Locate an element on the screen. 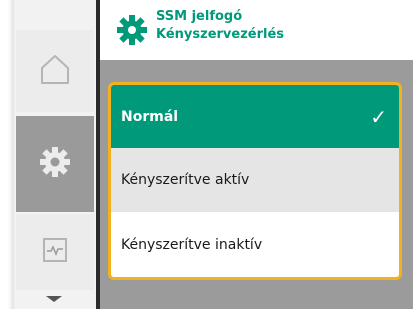 This screenshot has height=309, width=413. option-label: Kényszerítve inaktív is located at coordinates (192, 244).